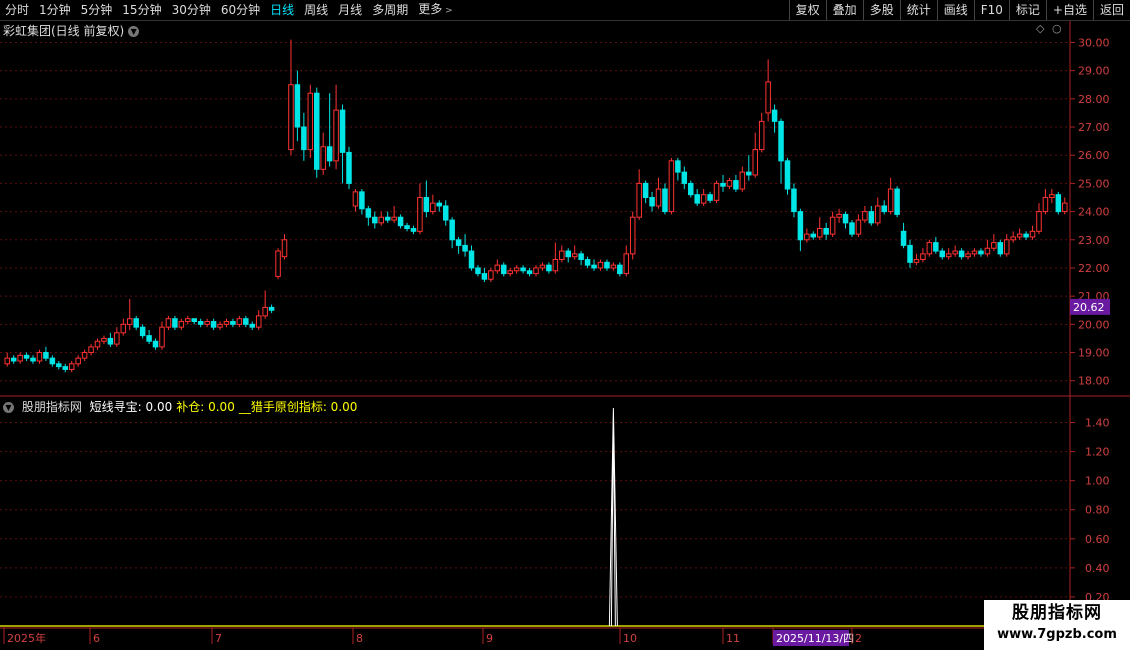 The width and height of the screenshot is (1130, 650). Describe the element at coordinates (218, 638) in the screenshot. I see `time-label: 7` at that location.